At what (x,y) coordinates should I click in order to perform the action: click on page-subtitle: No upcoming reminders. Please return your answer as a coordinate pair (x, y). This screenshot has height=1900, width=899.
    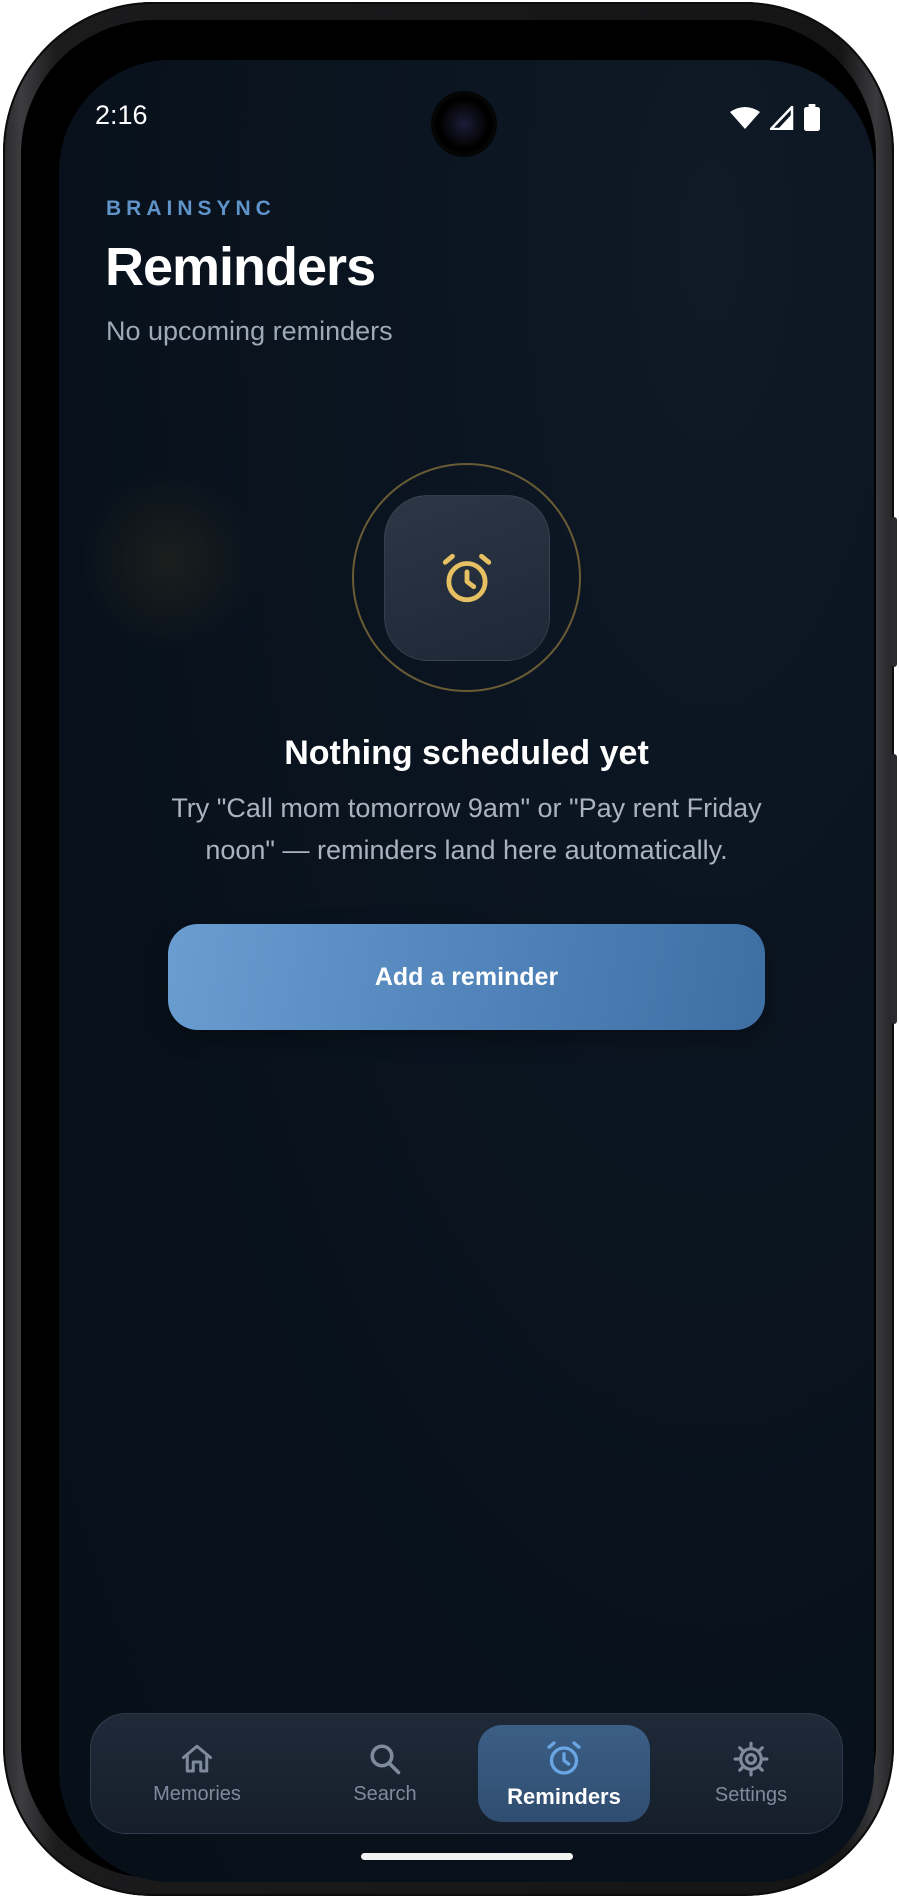
    Looking at the image, I should click on (249, 331).